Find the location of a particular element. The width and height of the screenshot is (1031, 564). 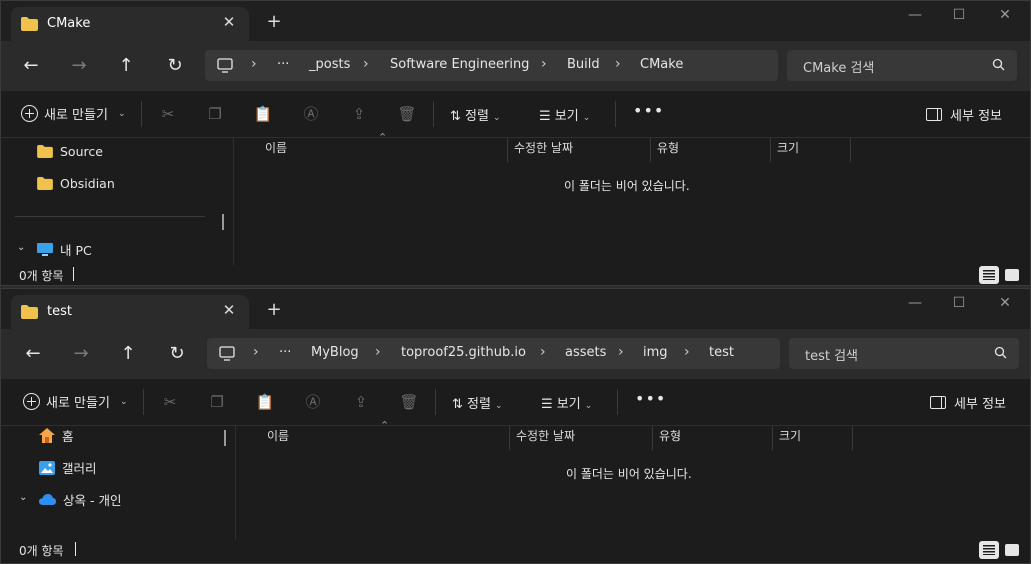

breadcrumb-item: Build is located at coordinates (583, 64).